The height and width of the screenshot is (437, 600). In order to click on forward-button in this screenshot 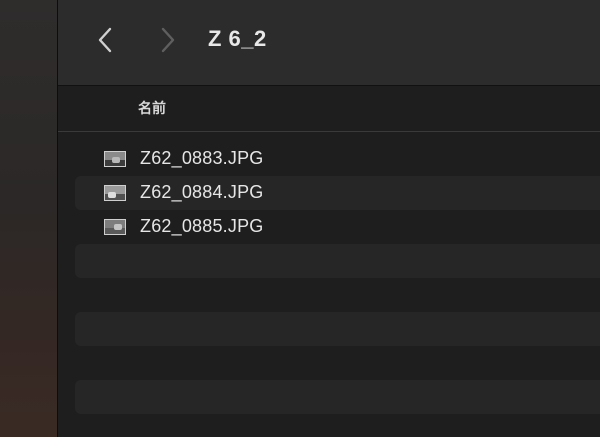, I will do `click(168, 40)`.